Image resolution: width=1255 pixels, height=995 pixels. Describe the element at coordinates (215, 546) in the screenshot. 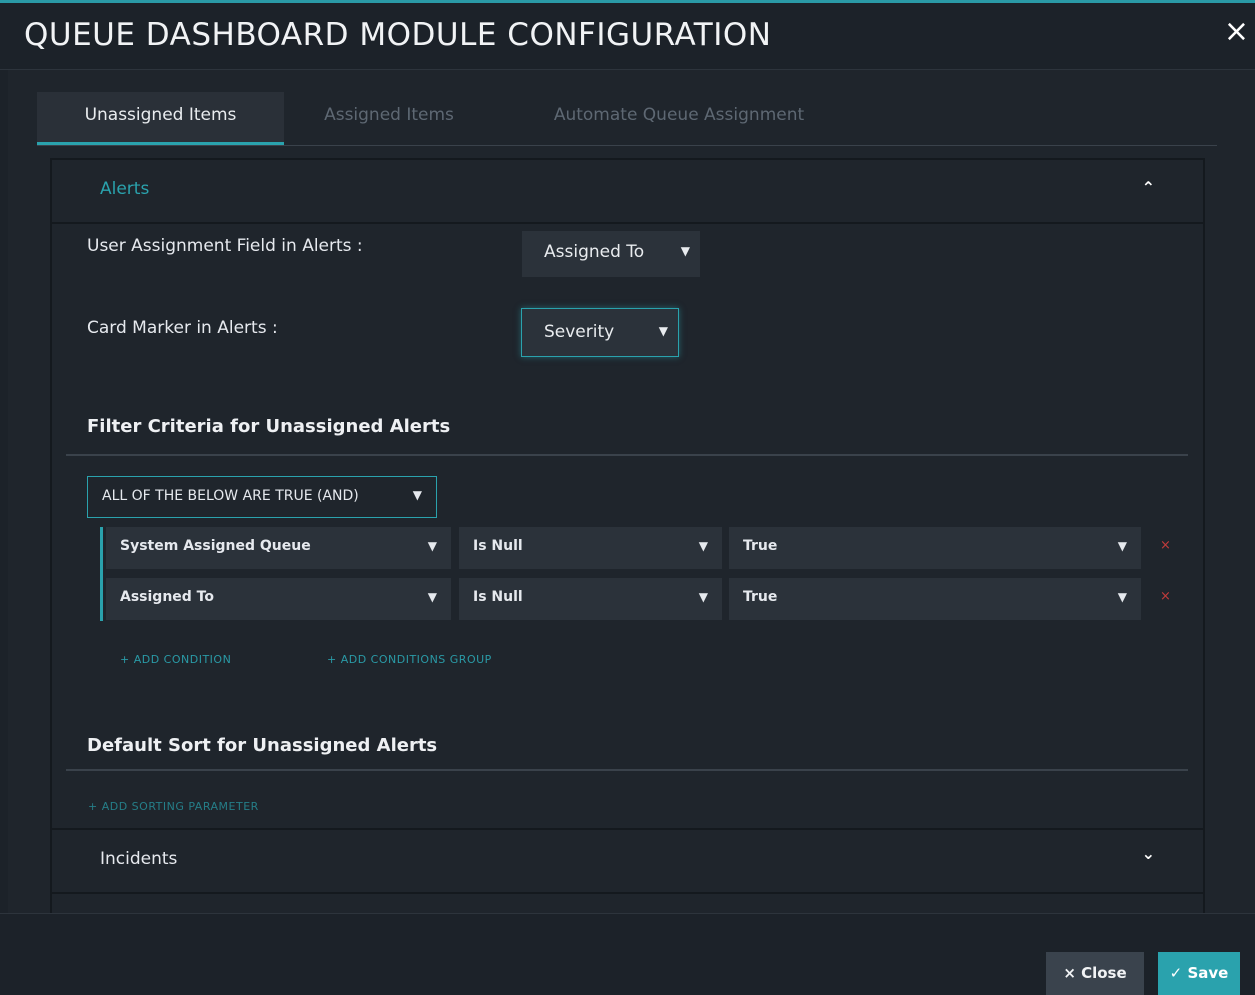

I see `condition-field-value: System Assigned Queue` at that location.